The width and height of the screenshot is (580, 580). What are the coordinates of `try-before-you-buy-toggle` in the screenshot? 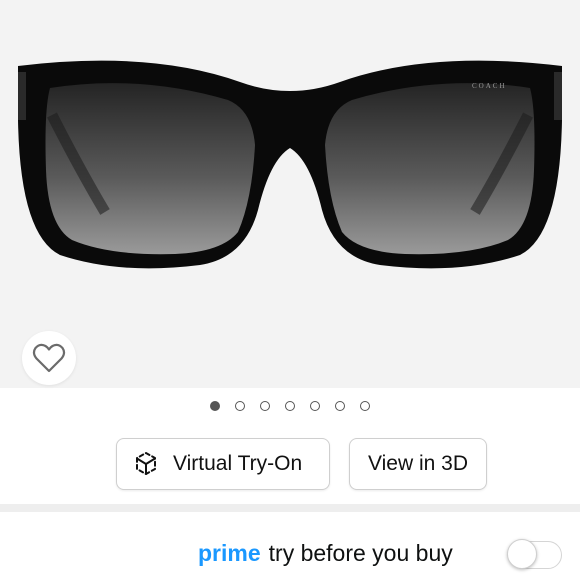 It's located at (534, 554).